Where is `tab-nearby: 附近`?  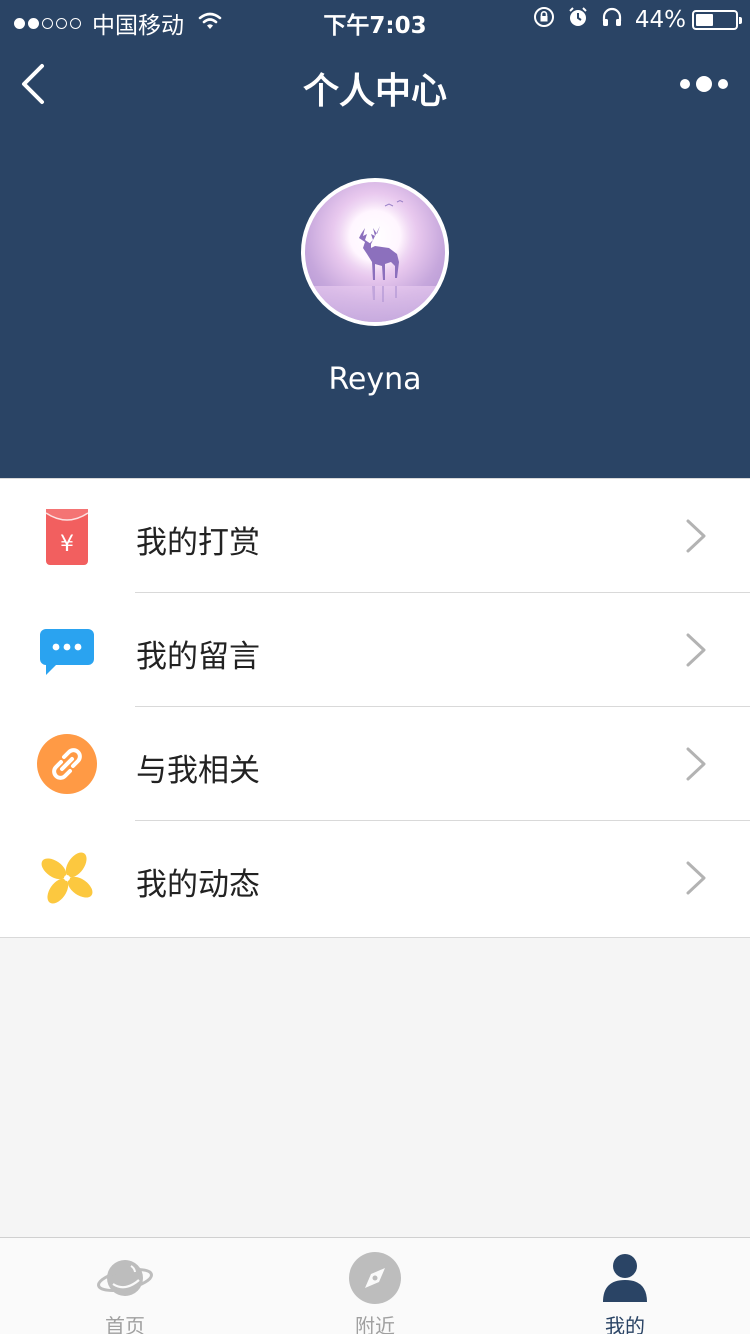
tab-nearby: 附近 is located at coordinates (375, 1286).